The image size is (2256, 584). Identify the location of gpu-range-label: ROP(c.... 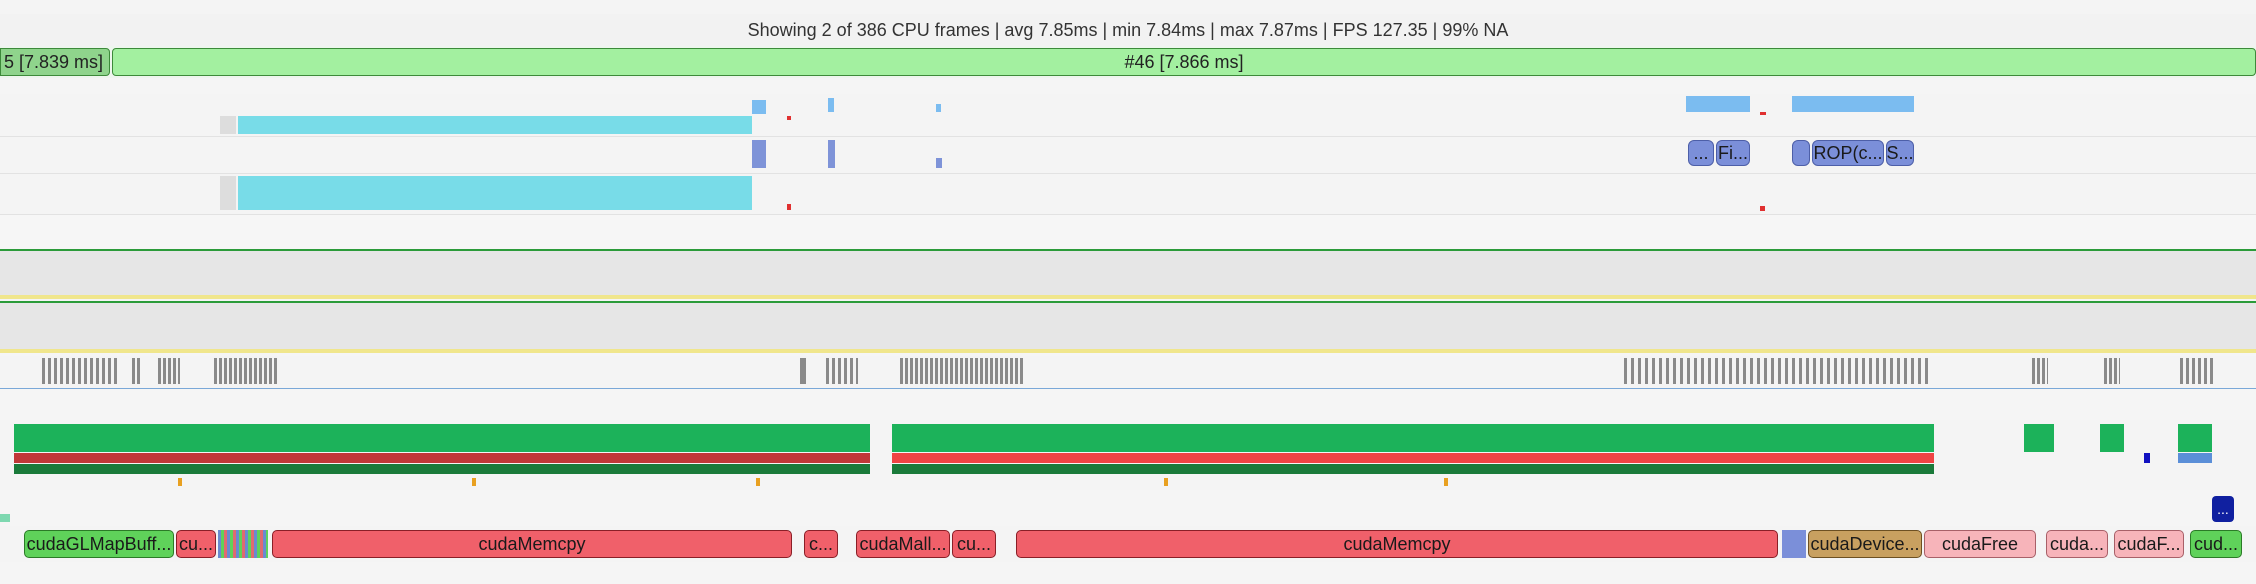
(1848, 152).